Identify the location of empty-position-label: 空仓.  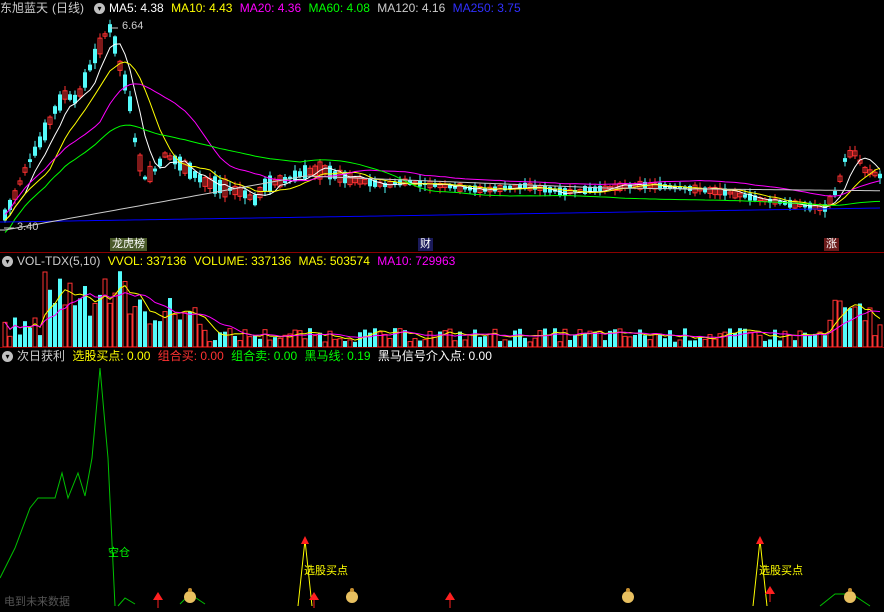
(119, 553).